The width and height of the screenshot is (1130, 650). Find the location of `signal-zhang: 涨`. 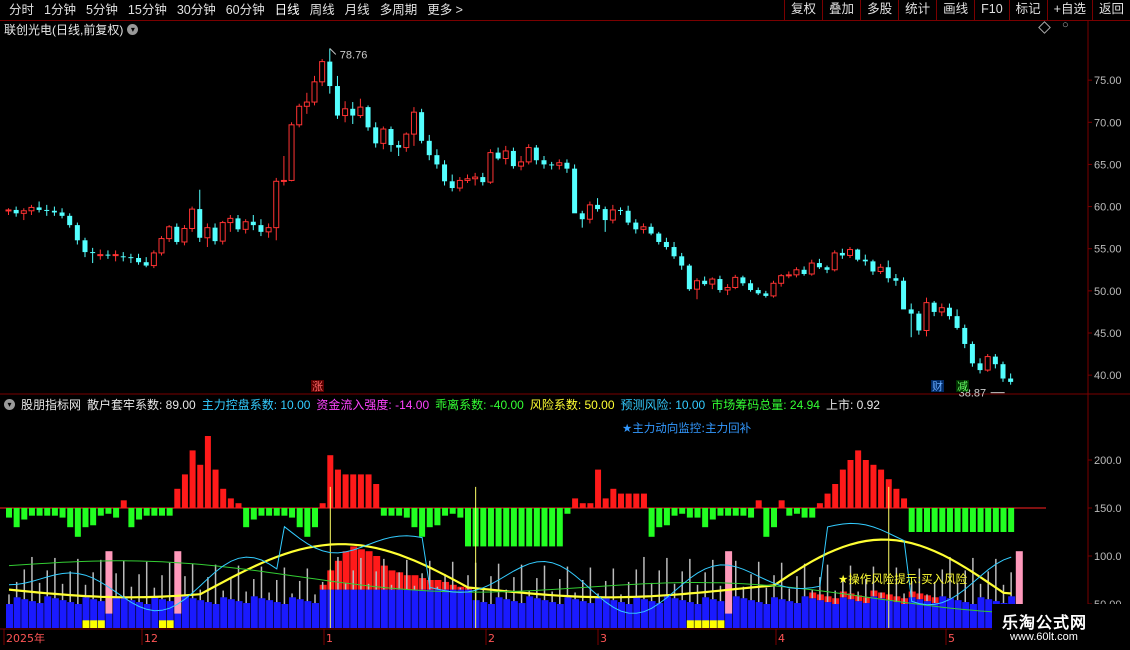

signal-zhang: 涨 is located at coordinates (317, 386).